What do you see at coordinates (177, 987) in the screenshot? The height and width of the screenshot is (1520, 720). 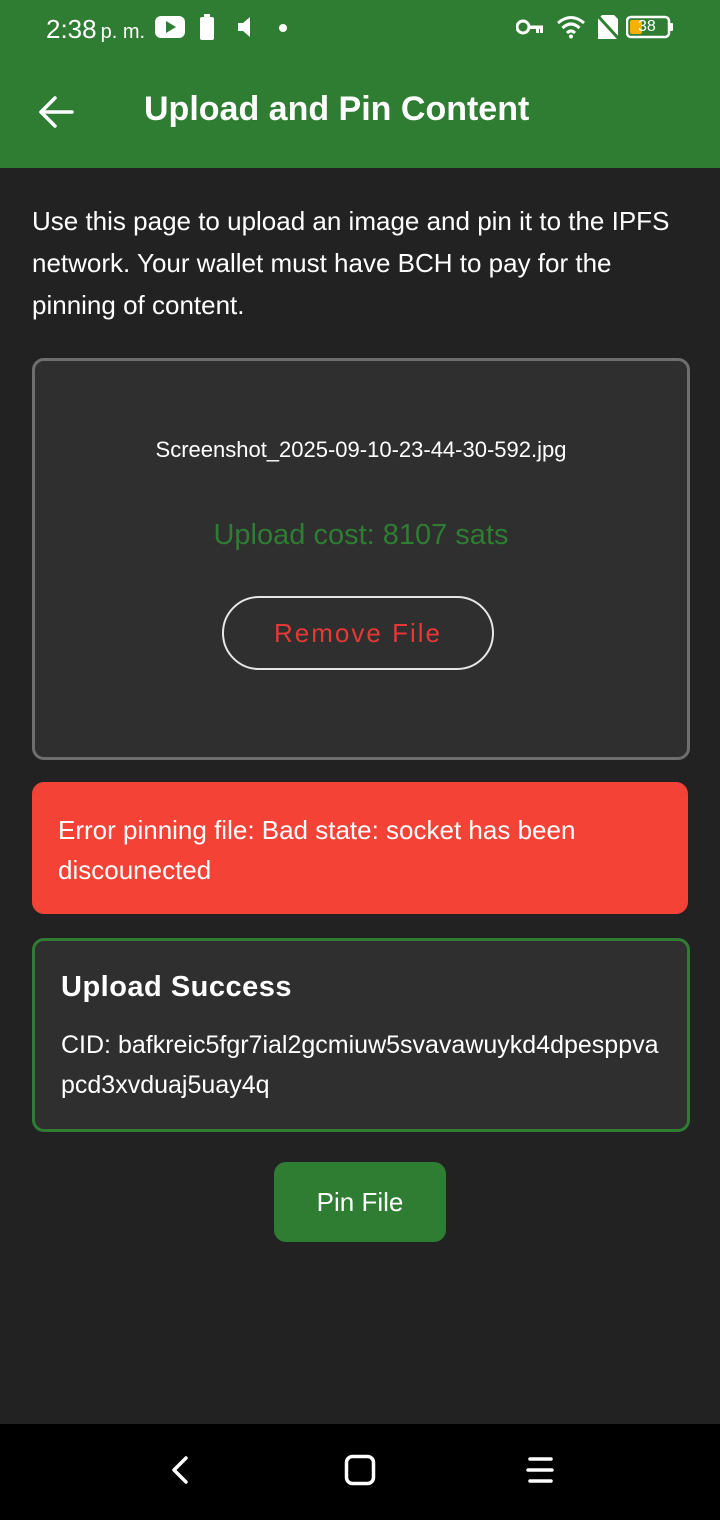 I see `success-title: Upload Success` at bounding box center [177, 987].